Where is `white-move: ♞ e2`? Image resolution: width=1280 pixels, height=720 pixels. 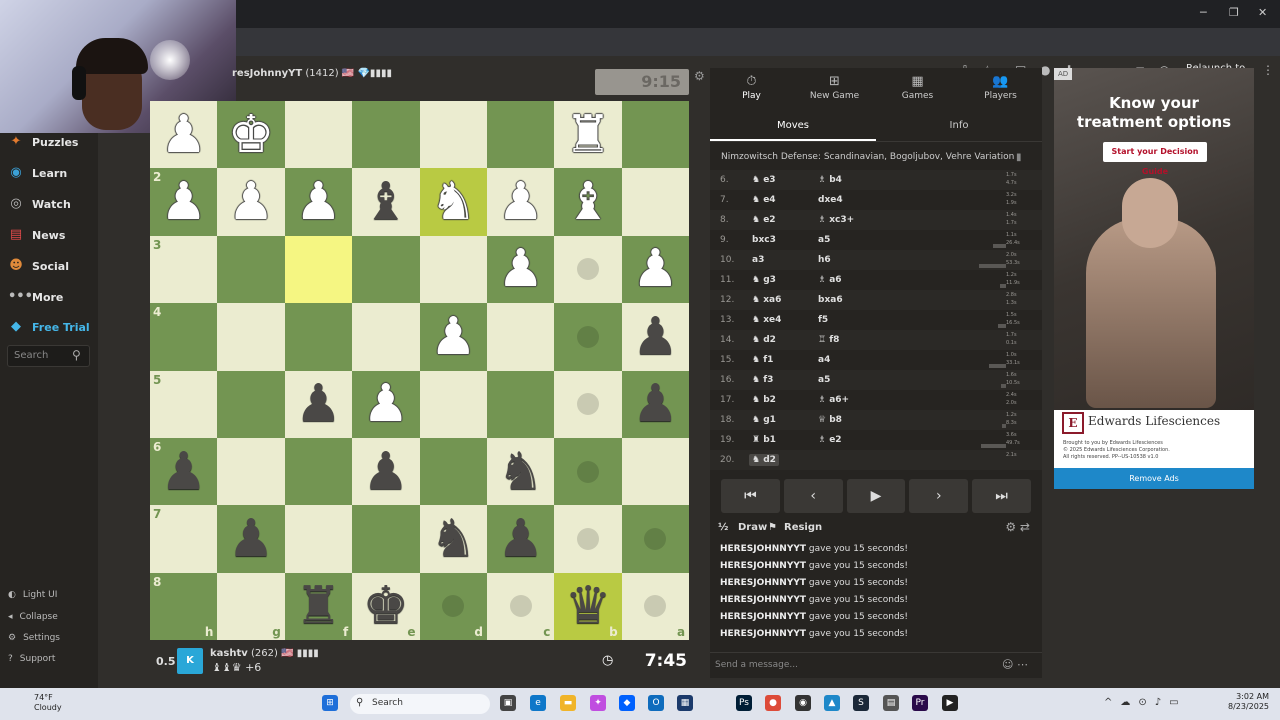 white-move: ♞ e2 is located at coordinates (764, 220).